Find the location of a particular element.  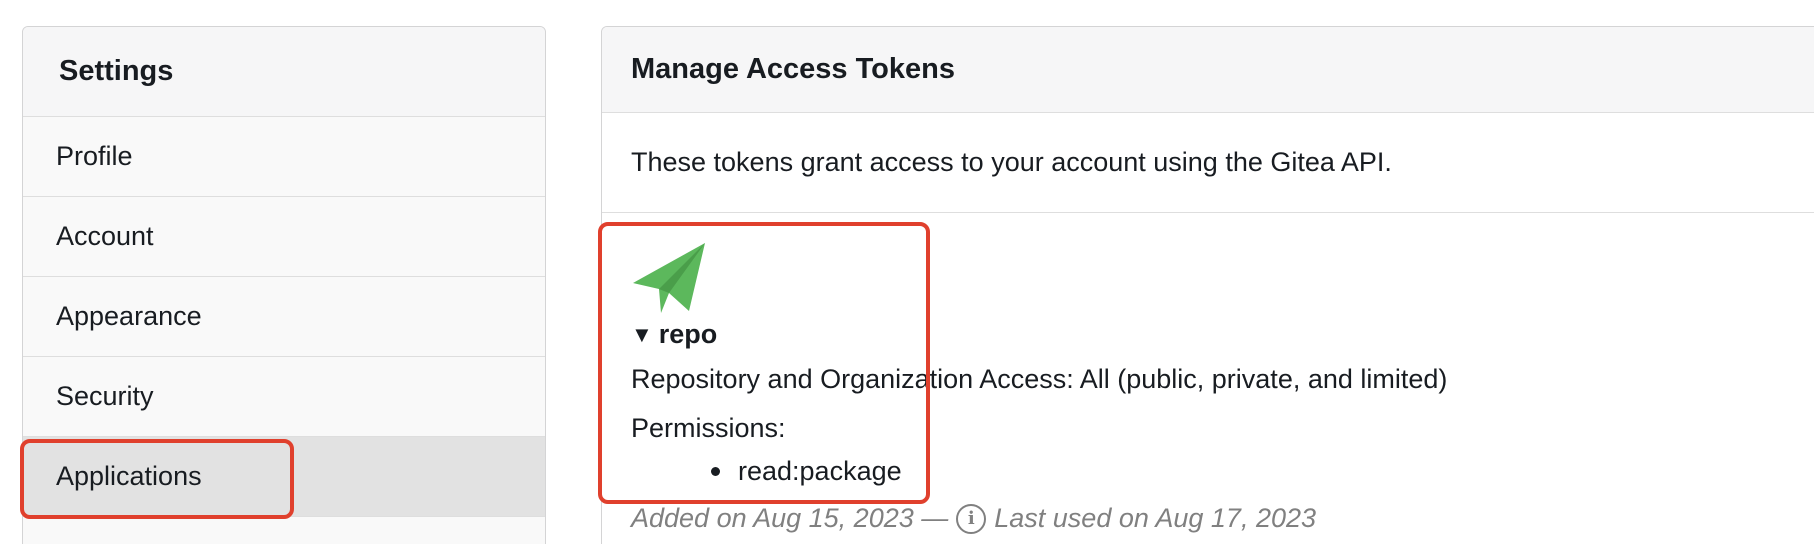

paper-plane-icon is located at coordinates (669, 278).